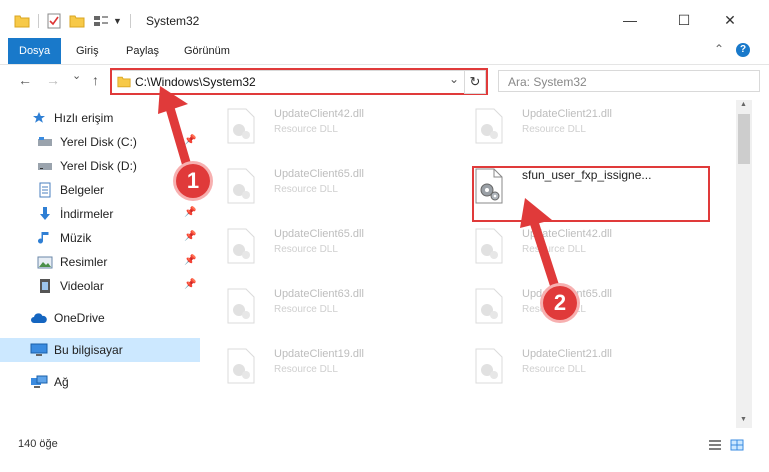  Describe the element at coordinates (176, 133) in the screenshot. I see `arrow-1-icon` at that location.